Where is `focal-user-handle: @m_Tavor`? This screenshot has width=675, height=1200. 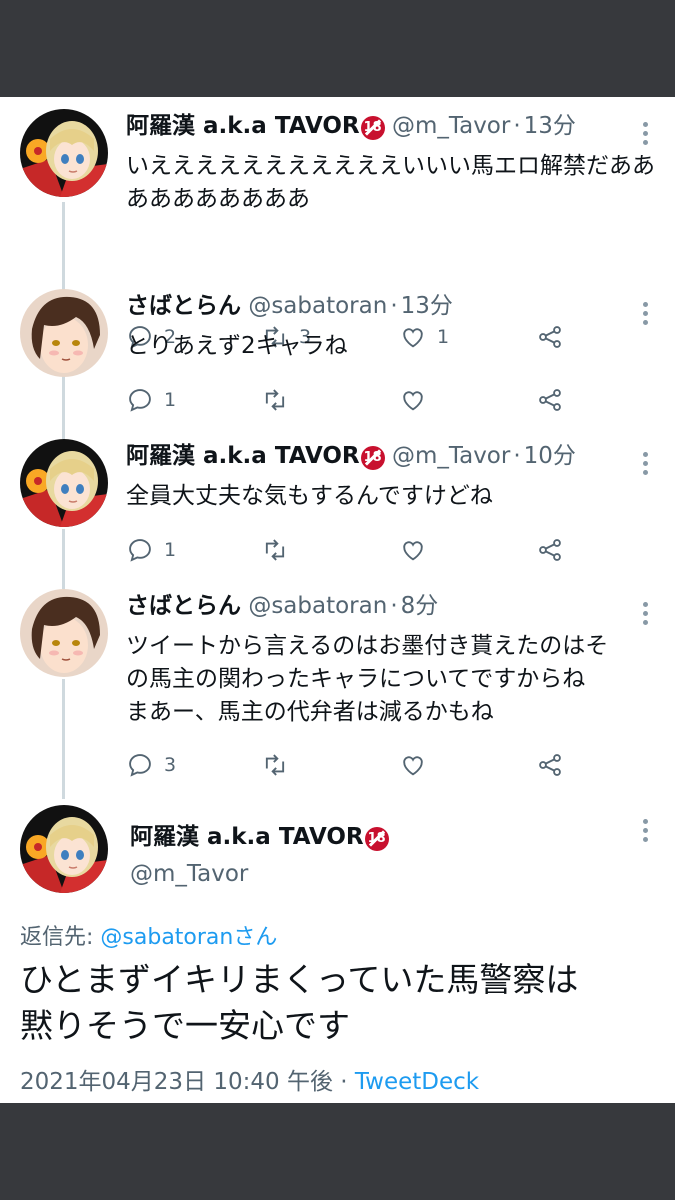 focal-user-handle: @m_Tavor is located at coordinates (189, 874).